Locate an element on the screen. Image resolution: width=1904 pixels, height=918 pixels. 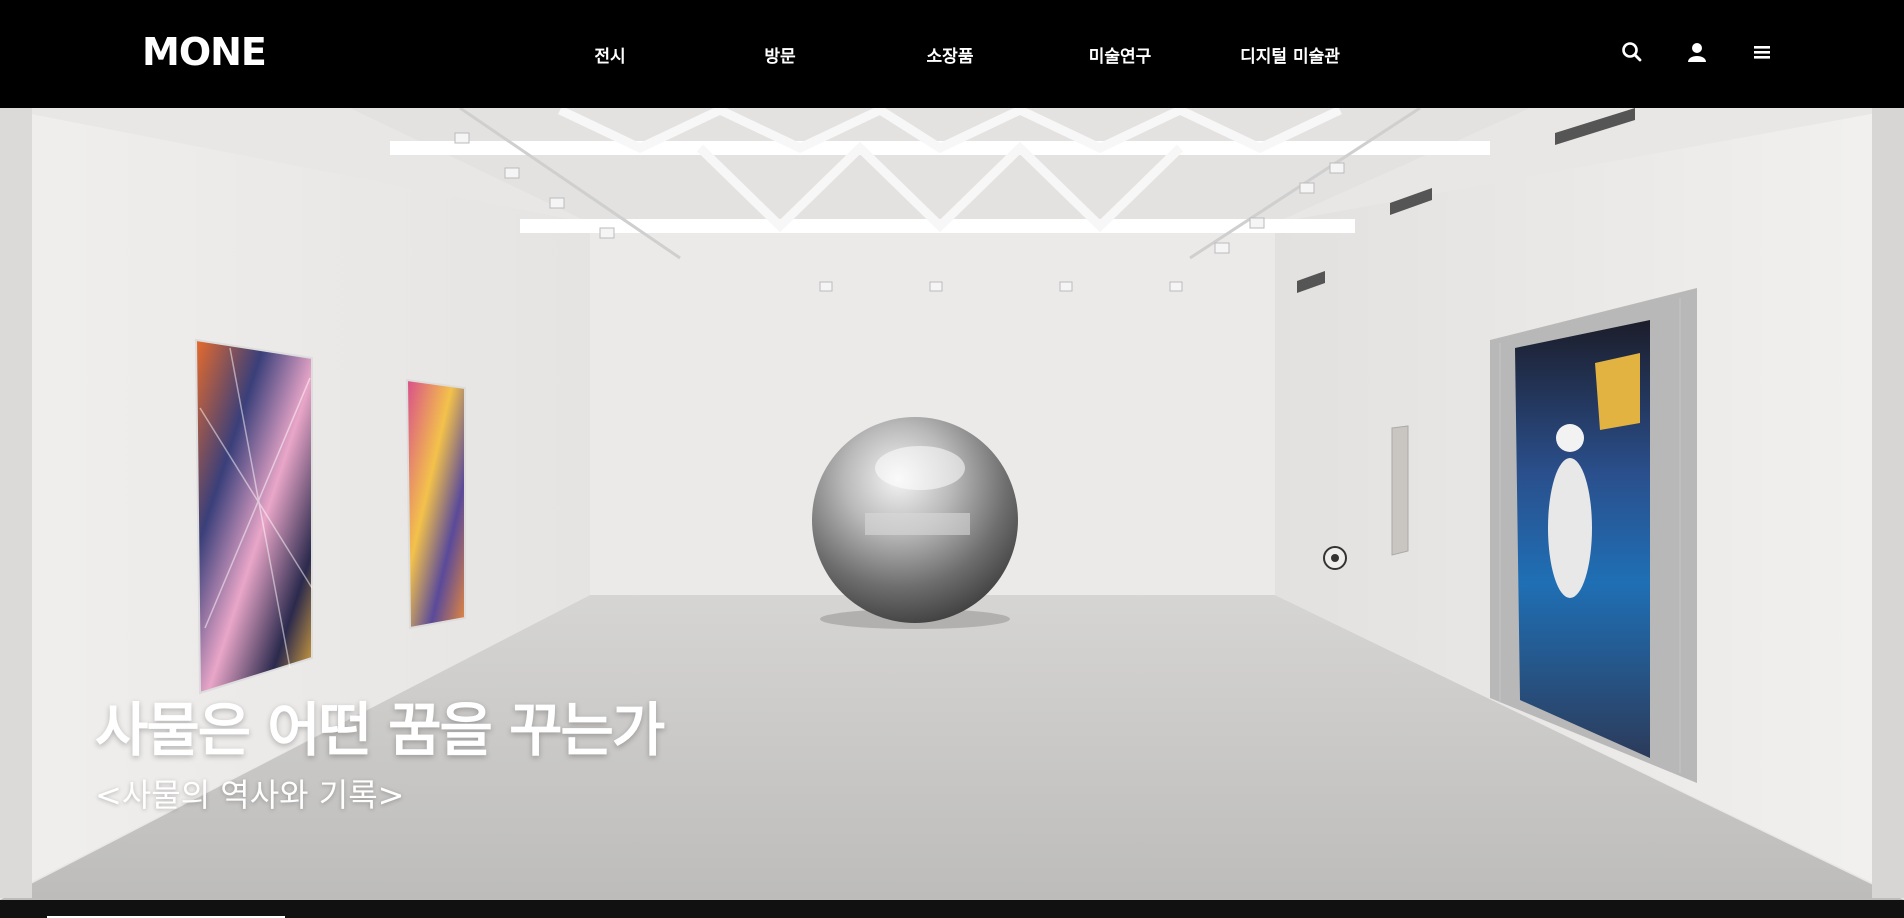
hero-subtitle: <사물의 역사와 기록> is located at coordinates (250, 795).